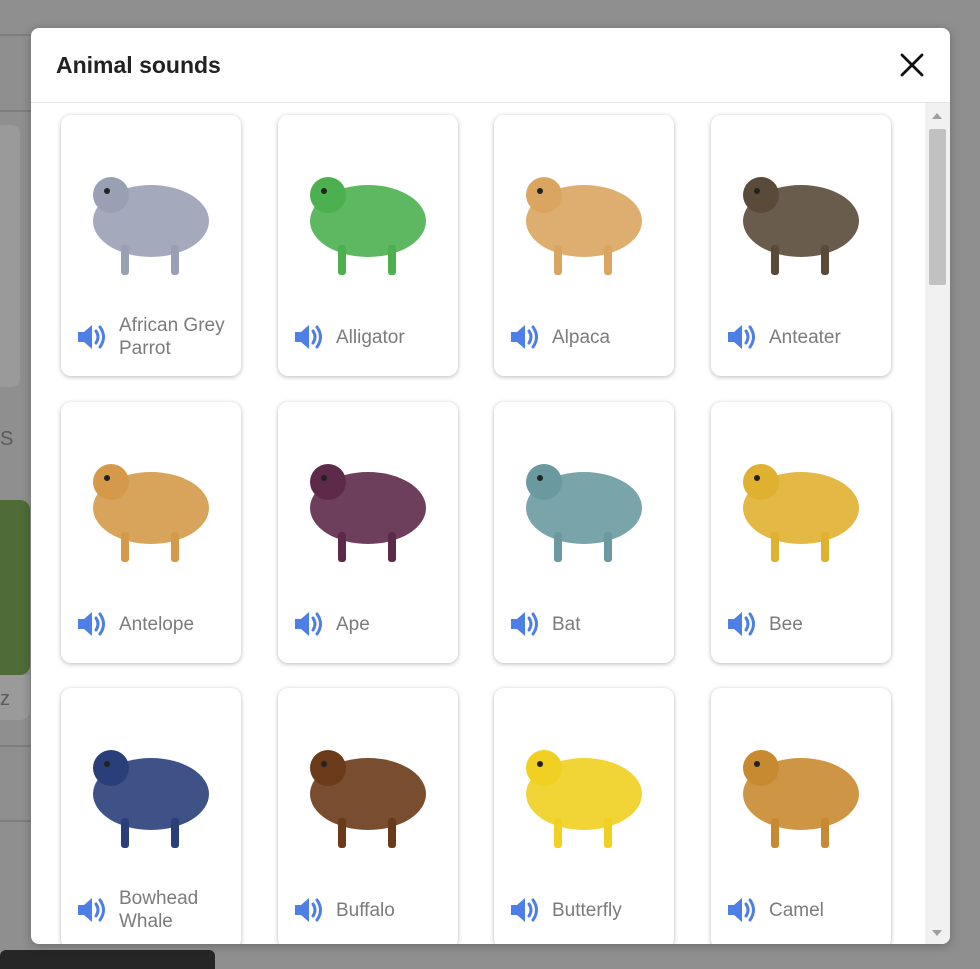 The width and height of the screenshot is (980, 969). What do you see at coordinates (937, 116) in the screenshot?
I see `scroll-up-arrow-icon` at bounding box center [937, 116].